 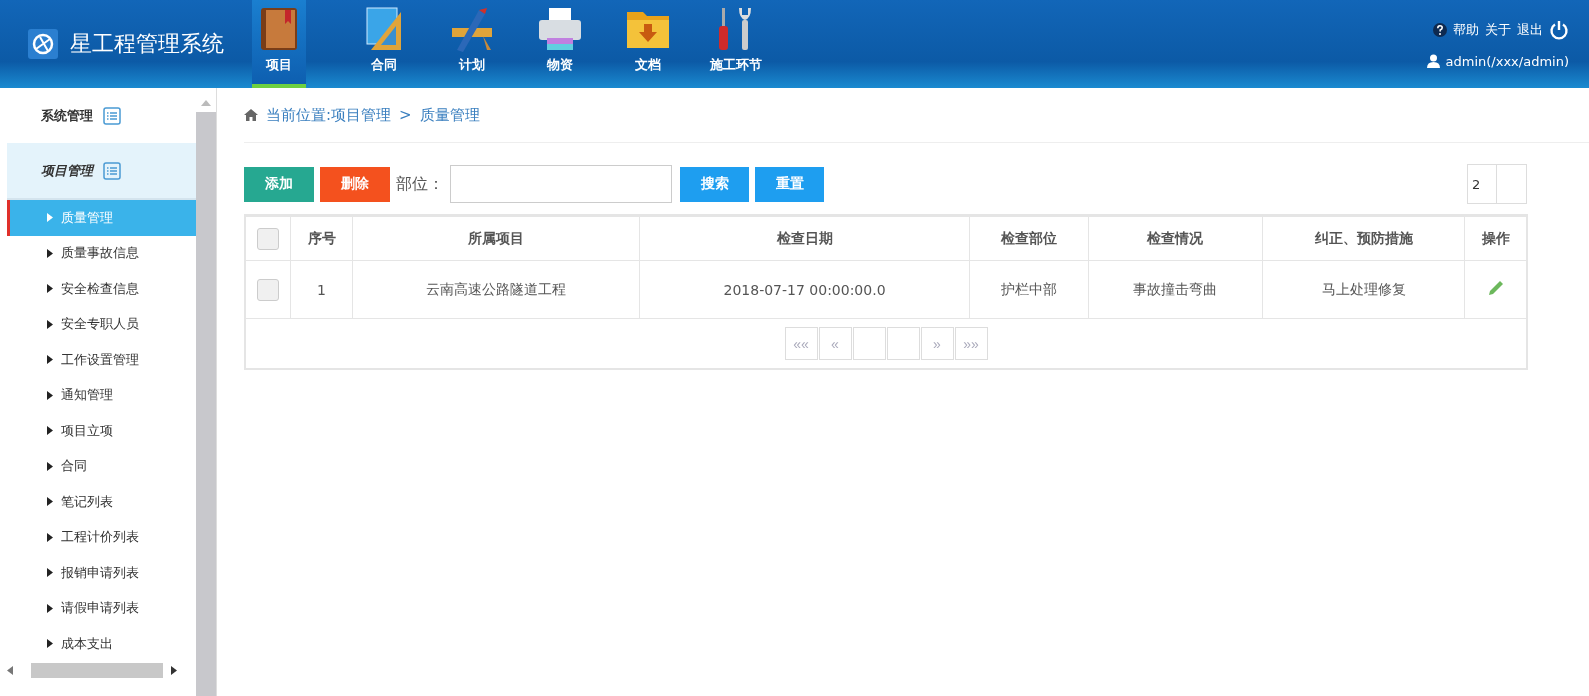 What do you see at coordinates (101, 608) in the screenshot?
I see `sidebar-item: 请假申请列表` at bounding box center [101, 608].